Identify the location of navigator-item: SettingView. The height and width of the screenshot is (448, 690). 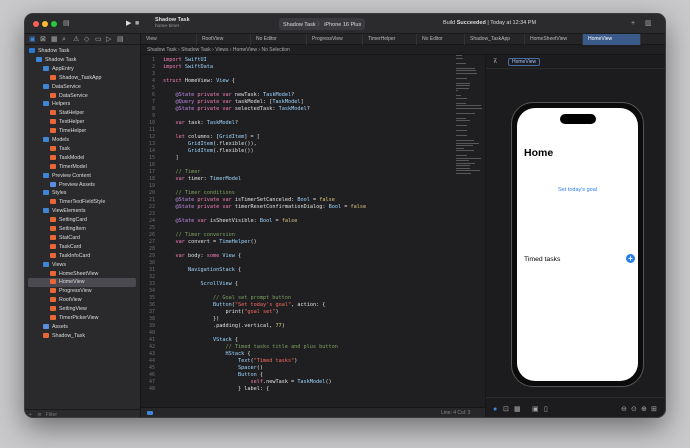
(68, 309).